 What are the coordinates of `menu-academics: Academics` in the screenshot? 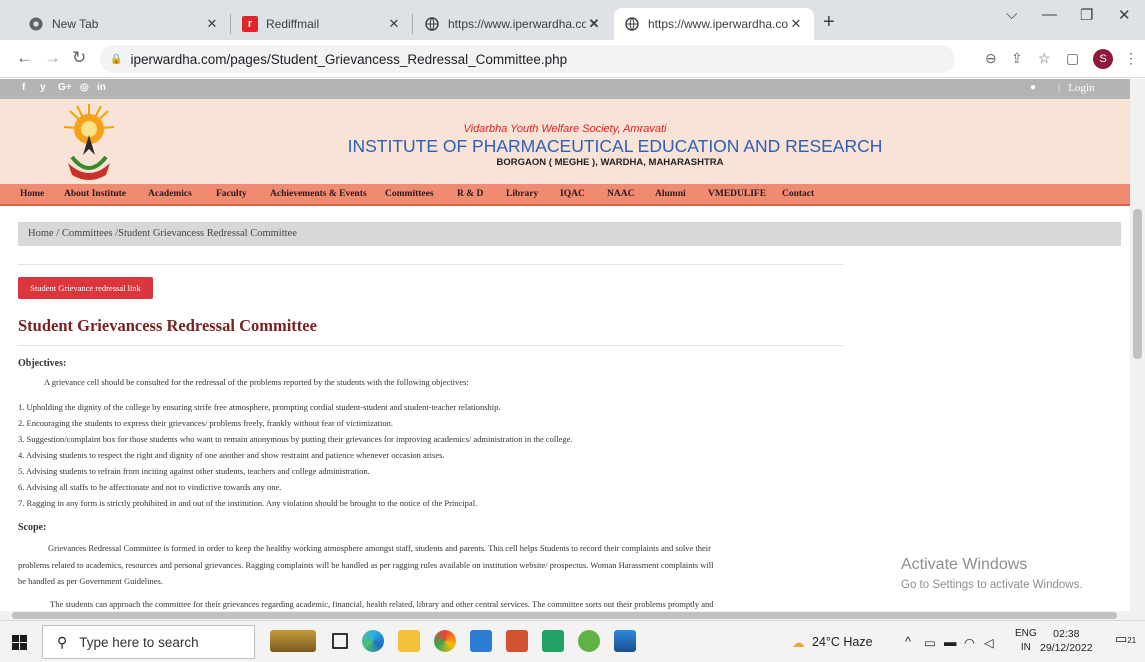 It's located at (170, 194).